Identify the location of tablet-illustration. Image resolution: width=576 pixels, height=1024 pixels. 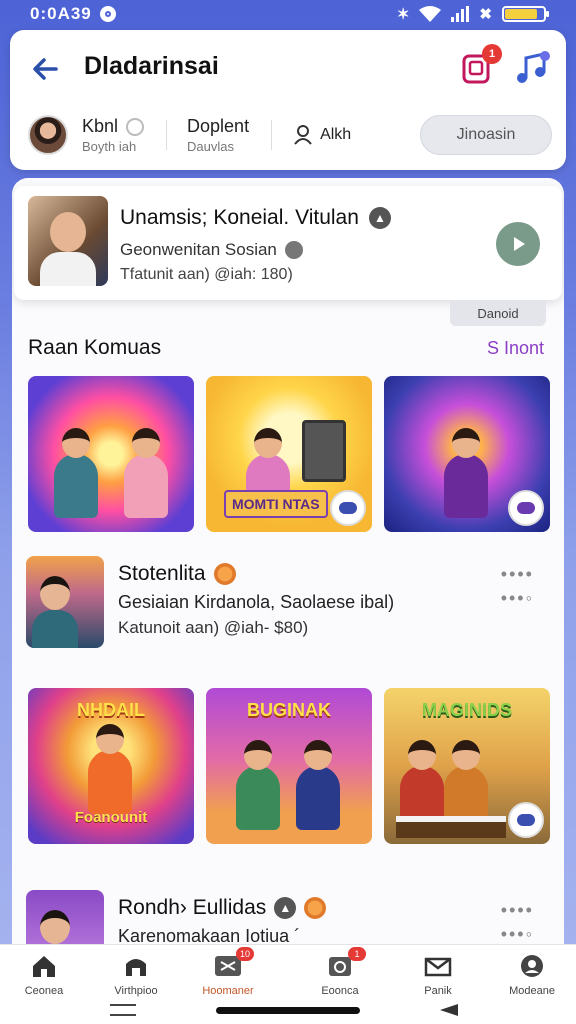
(324, 451).